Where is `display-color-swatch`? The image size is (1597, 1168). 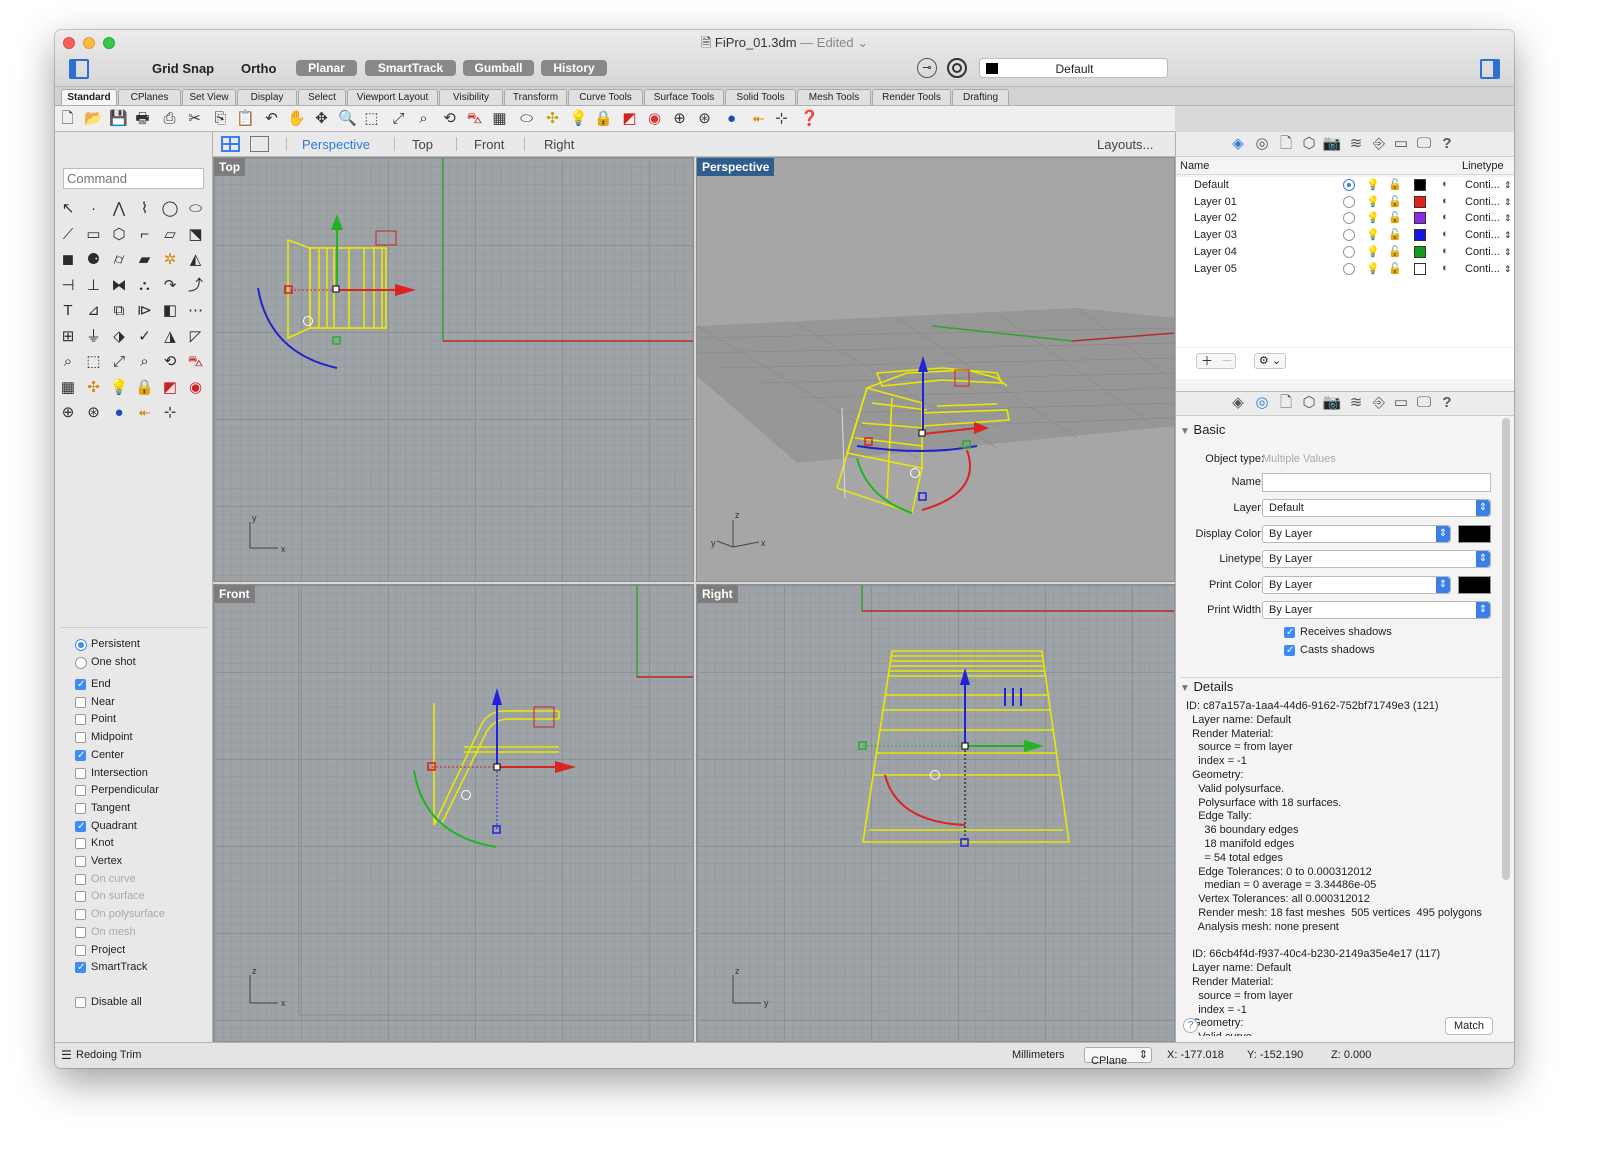 display-color-swatch is located at coordinates (1474, 534).